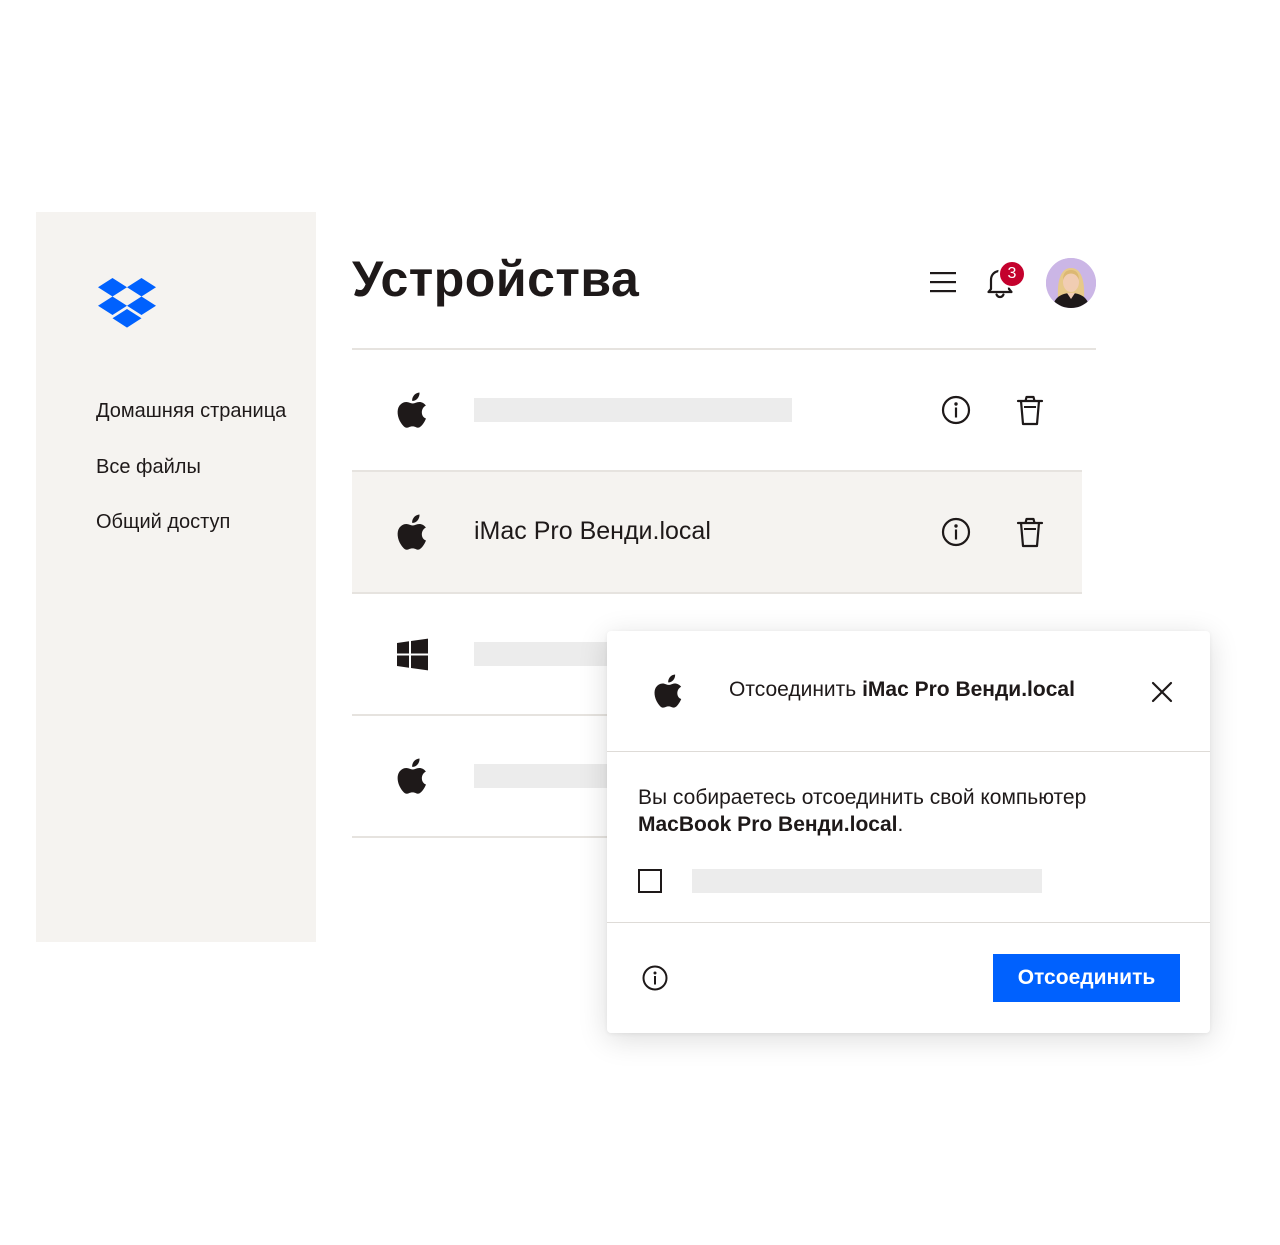 The width and height of the screenshot is (1280, 1245). I want to click on dialog-title: Отсоединить iMac Pro Венди.local, so click(902, 690).